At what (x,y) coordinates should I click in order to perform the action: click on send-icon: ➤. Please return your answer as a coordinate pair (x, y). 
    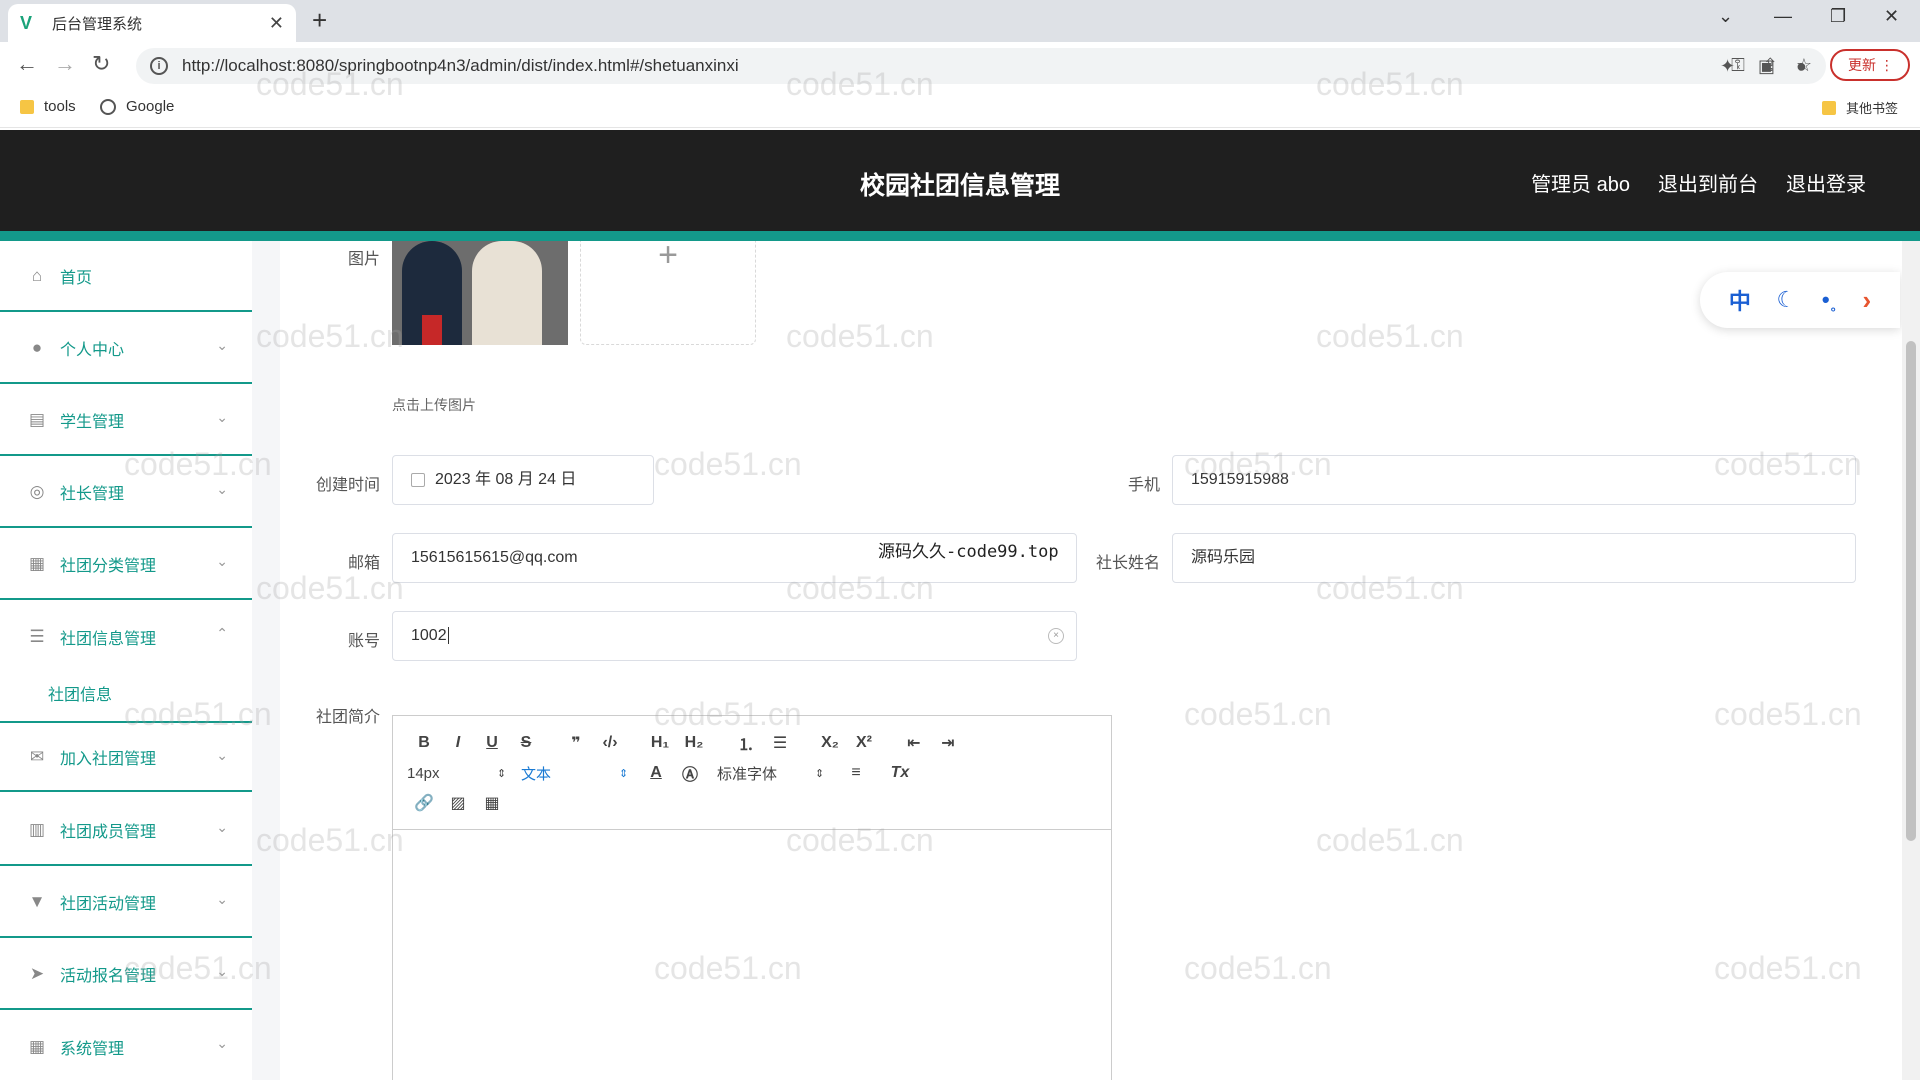
    Looking at the image, I should click on (37, 973).